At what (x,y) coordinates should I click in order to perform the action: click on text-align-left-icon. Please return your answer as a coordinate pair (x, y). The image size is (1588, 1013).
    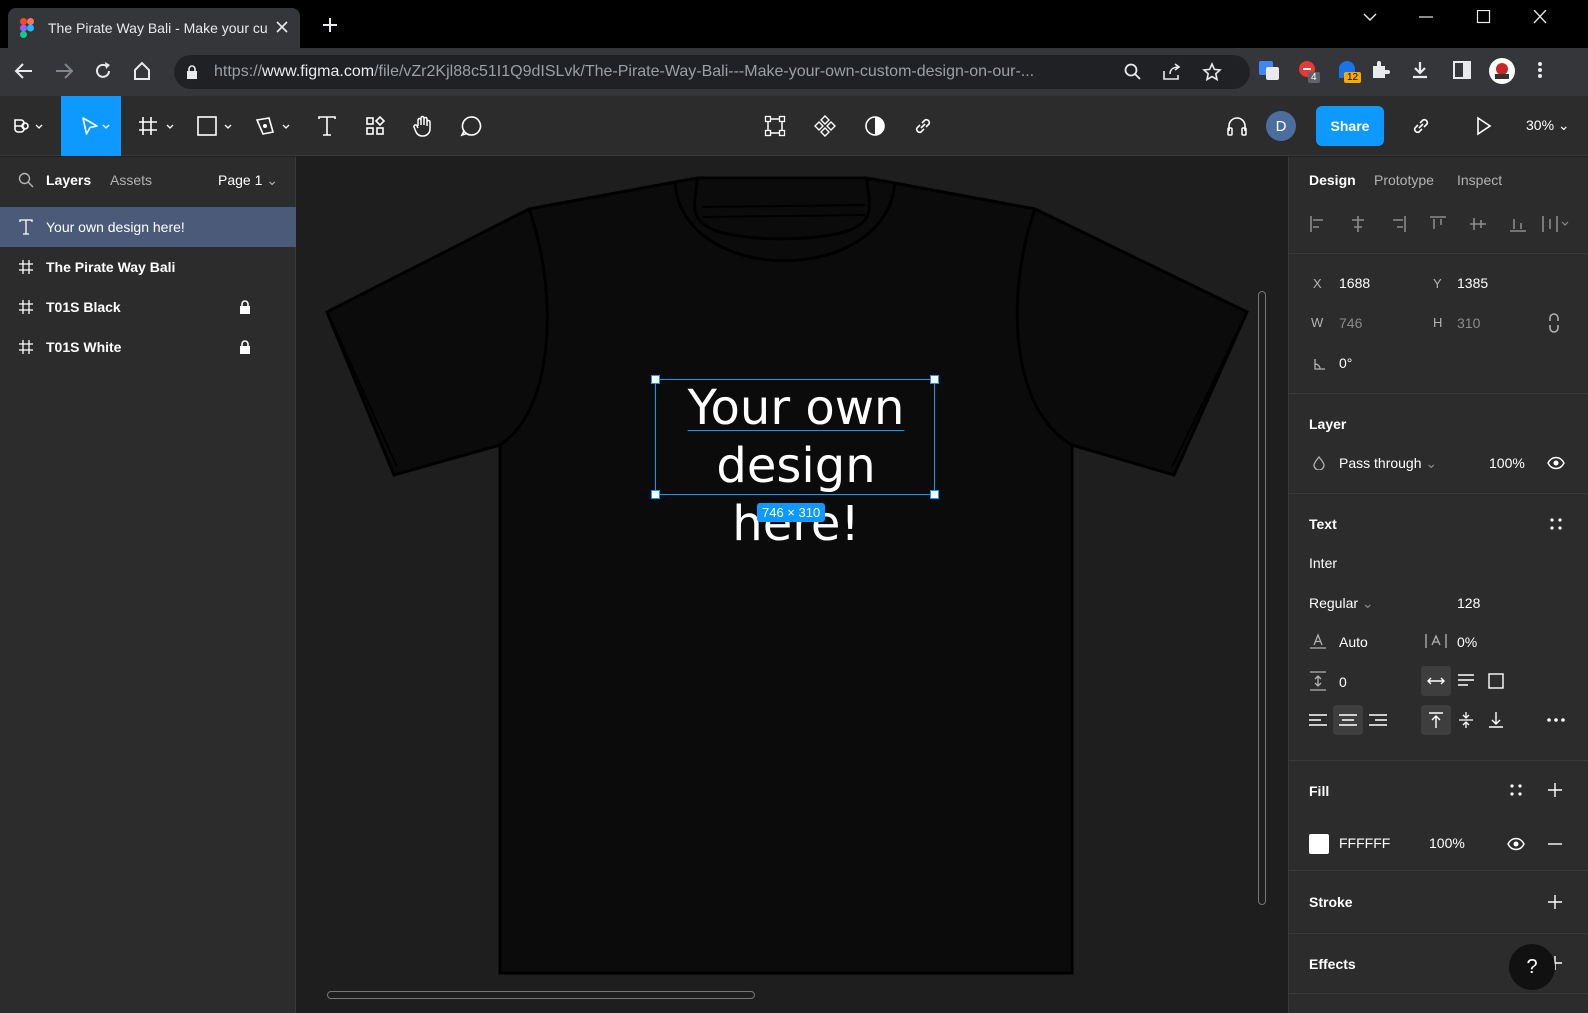
    Looking at the image, I should click on (1318, 720).